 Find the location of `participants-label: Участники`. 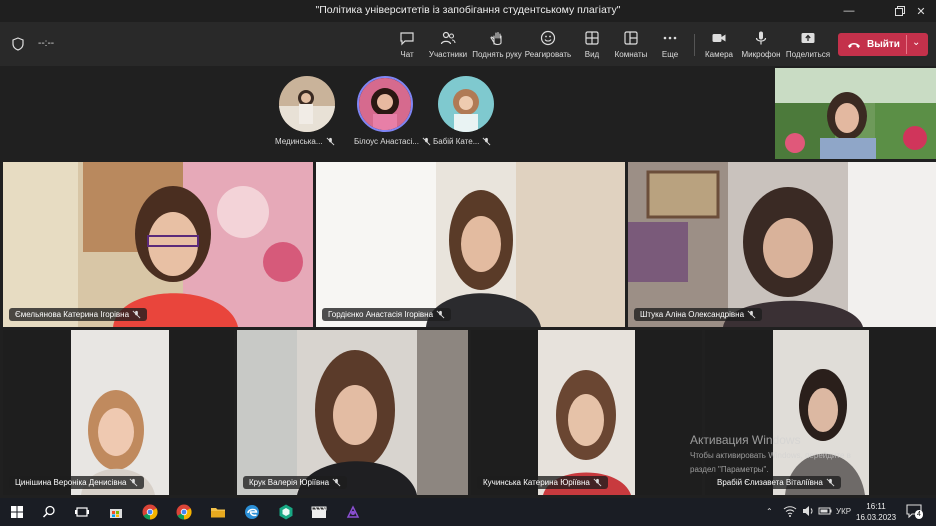

participants-label: Участники is located at coordinates (448, 54).